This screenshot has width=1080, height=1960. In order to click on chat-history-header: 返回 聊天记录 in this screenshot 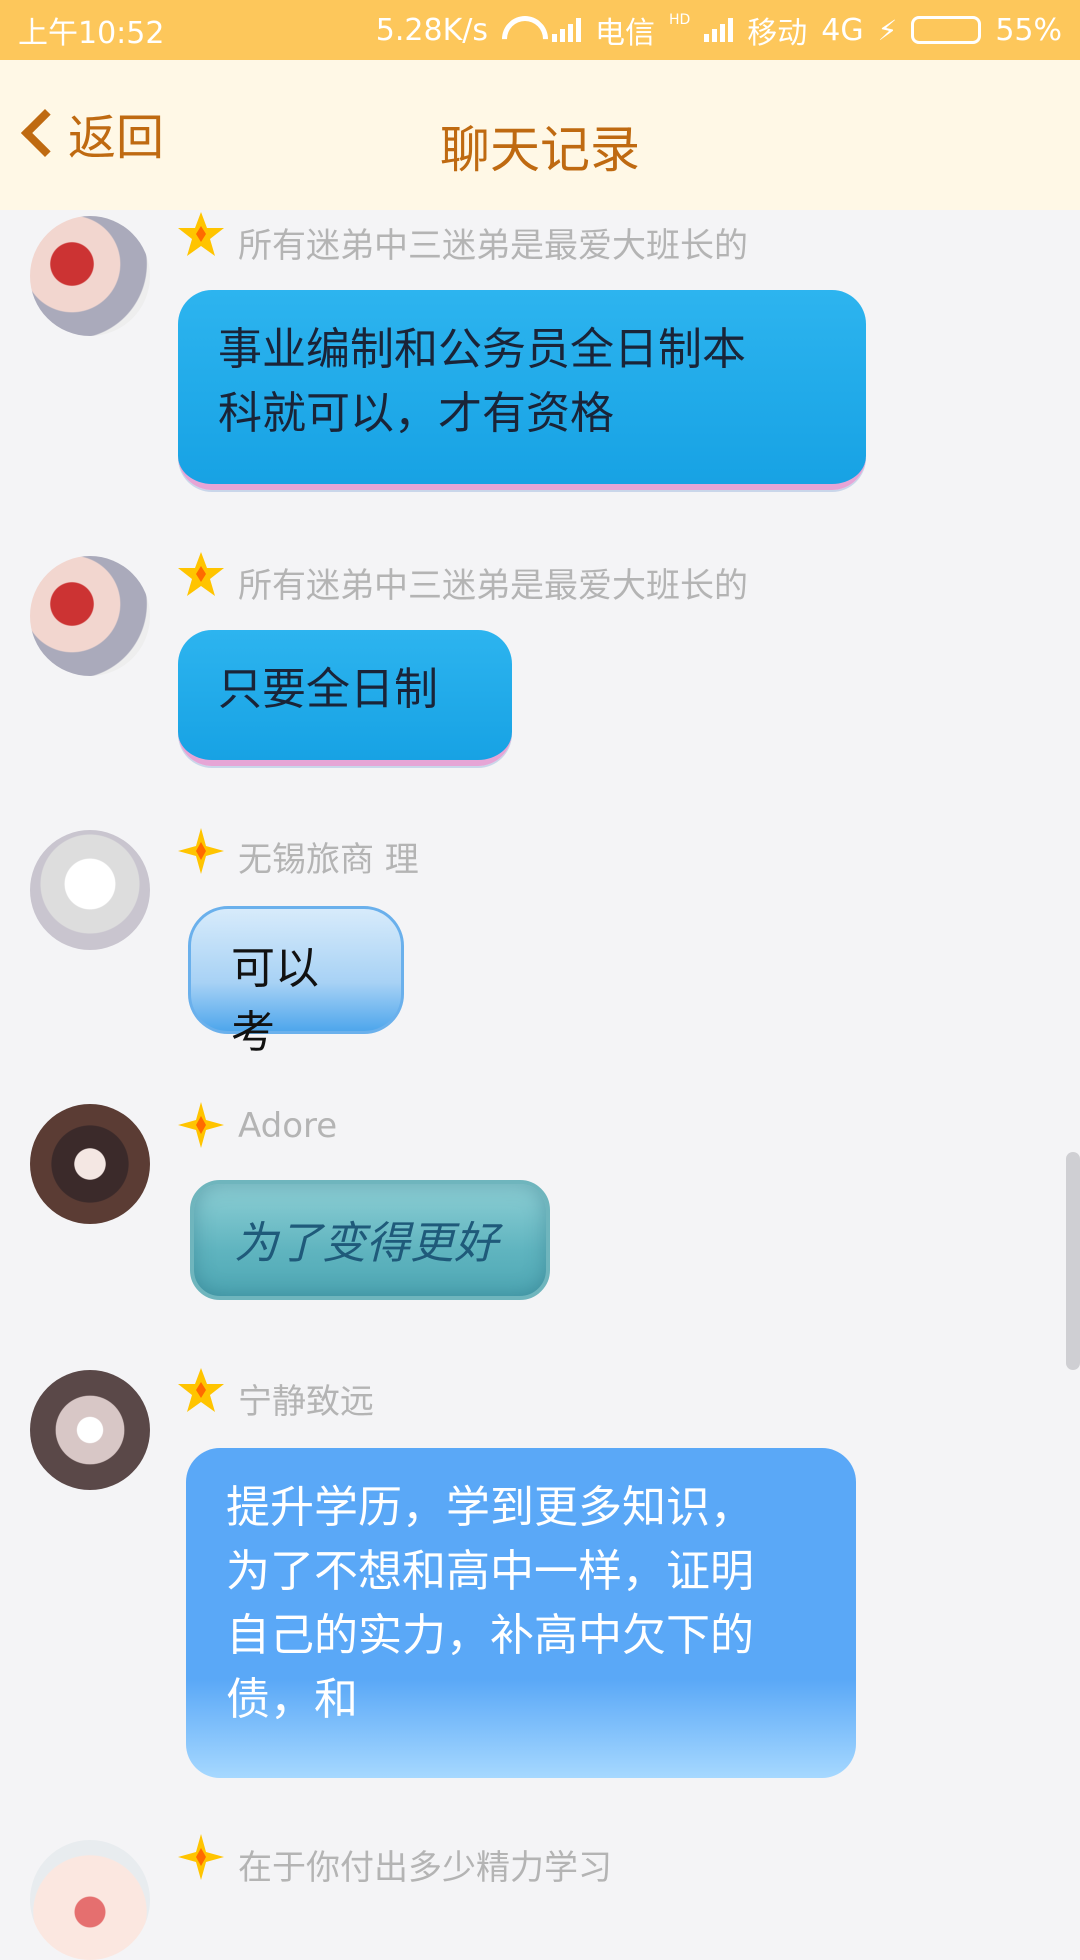, I will do `click(540, 135)`.